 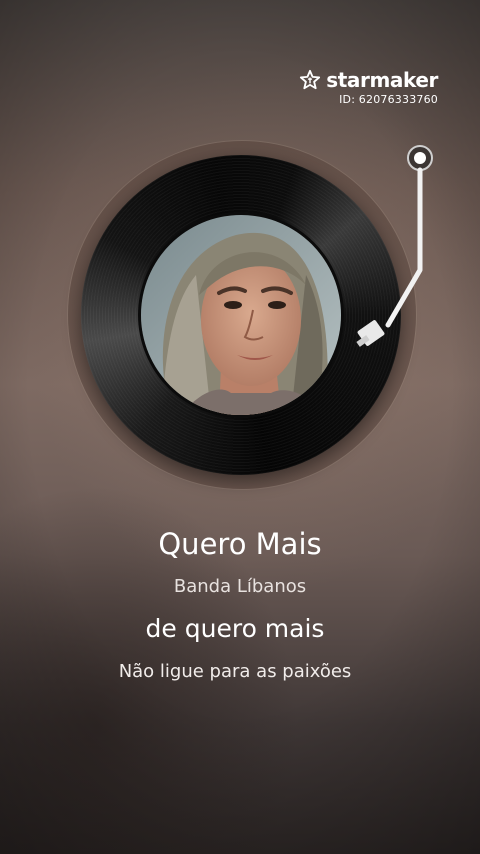 I want to click on singer-avatar, so click(x=241, y=315).